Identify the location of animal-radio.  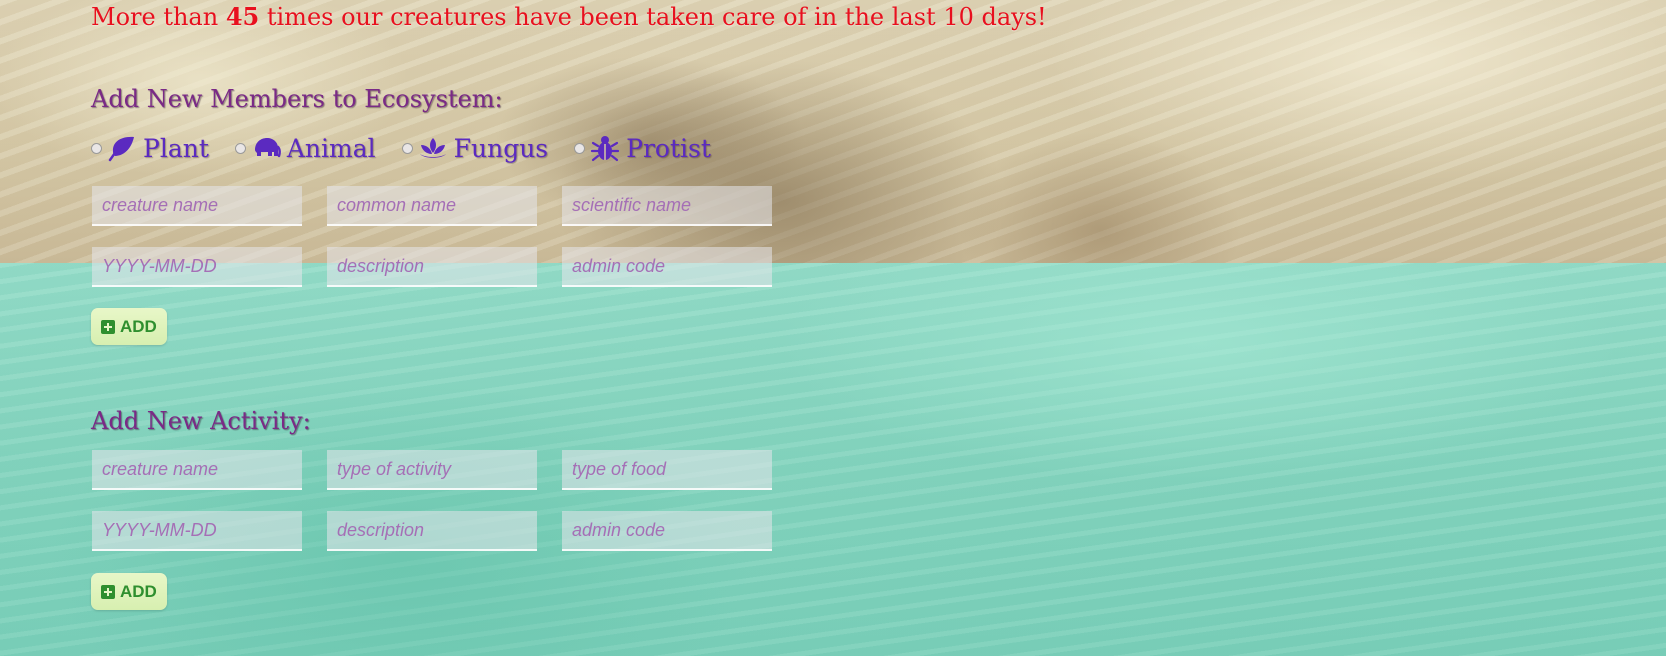
(240, 148).